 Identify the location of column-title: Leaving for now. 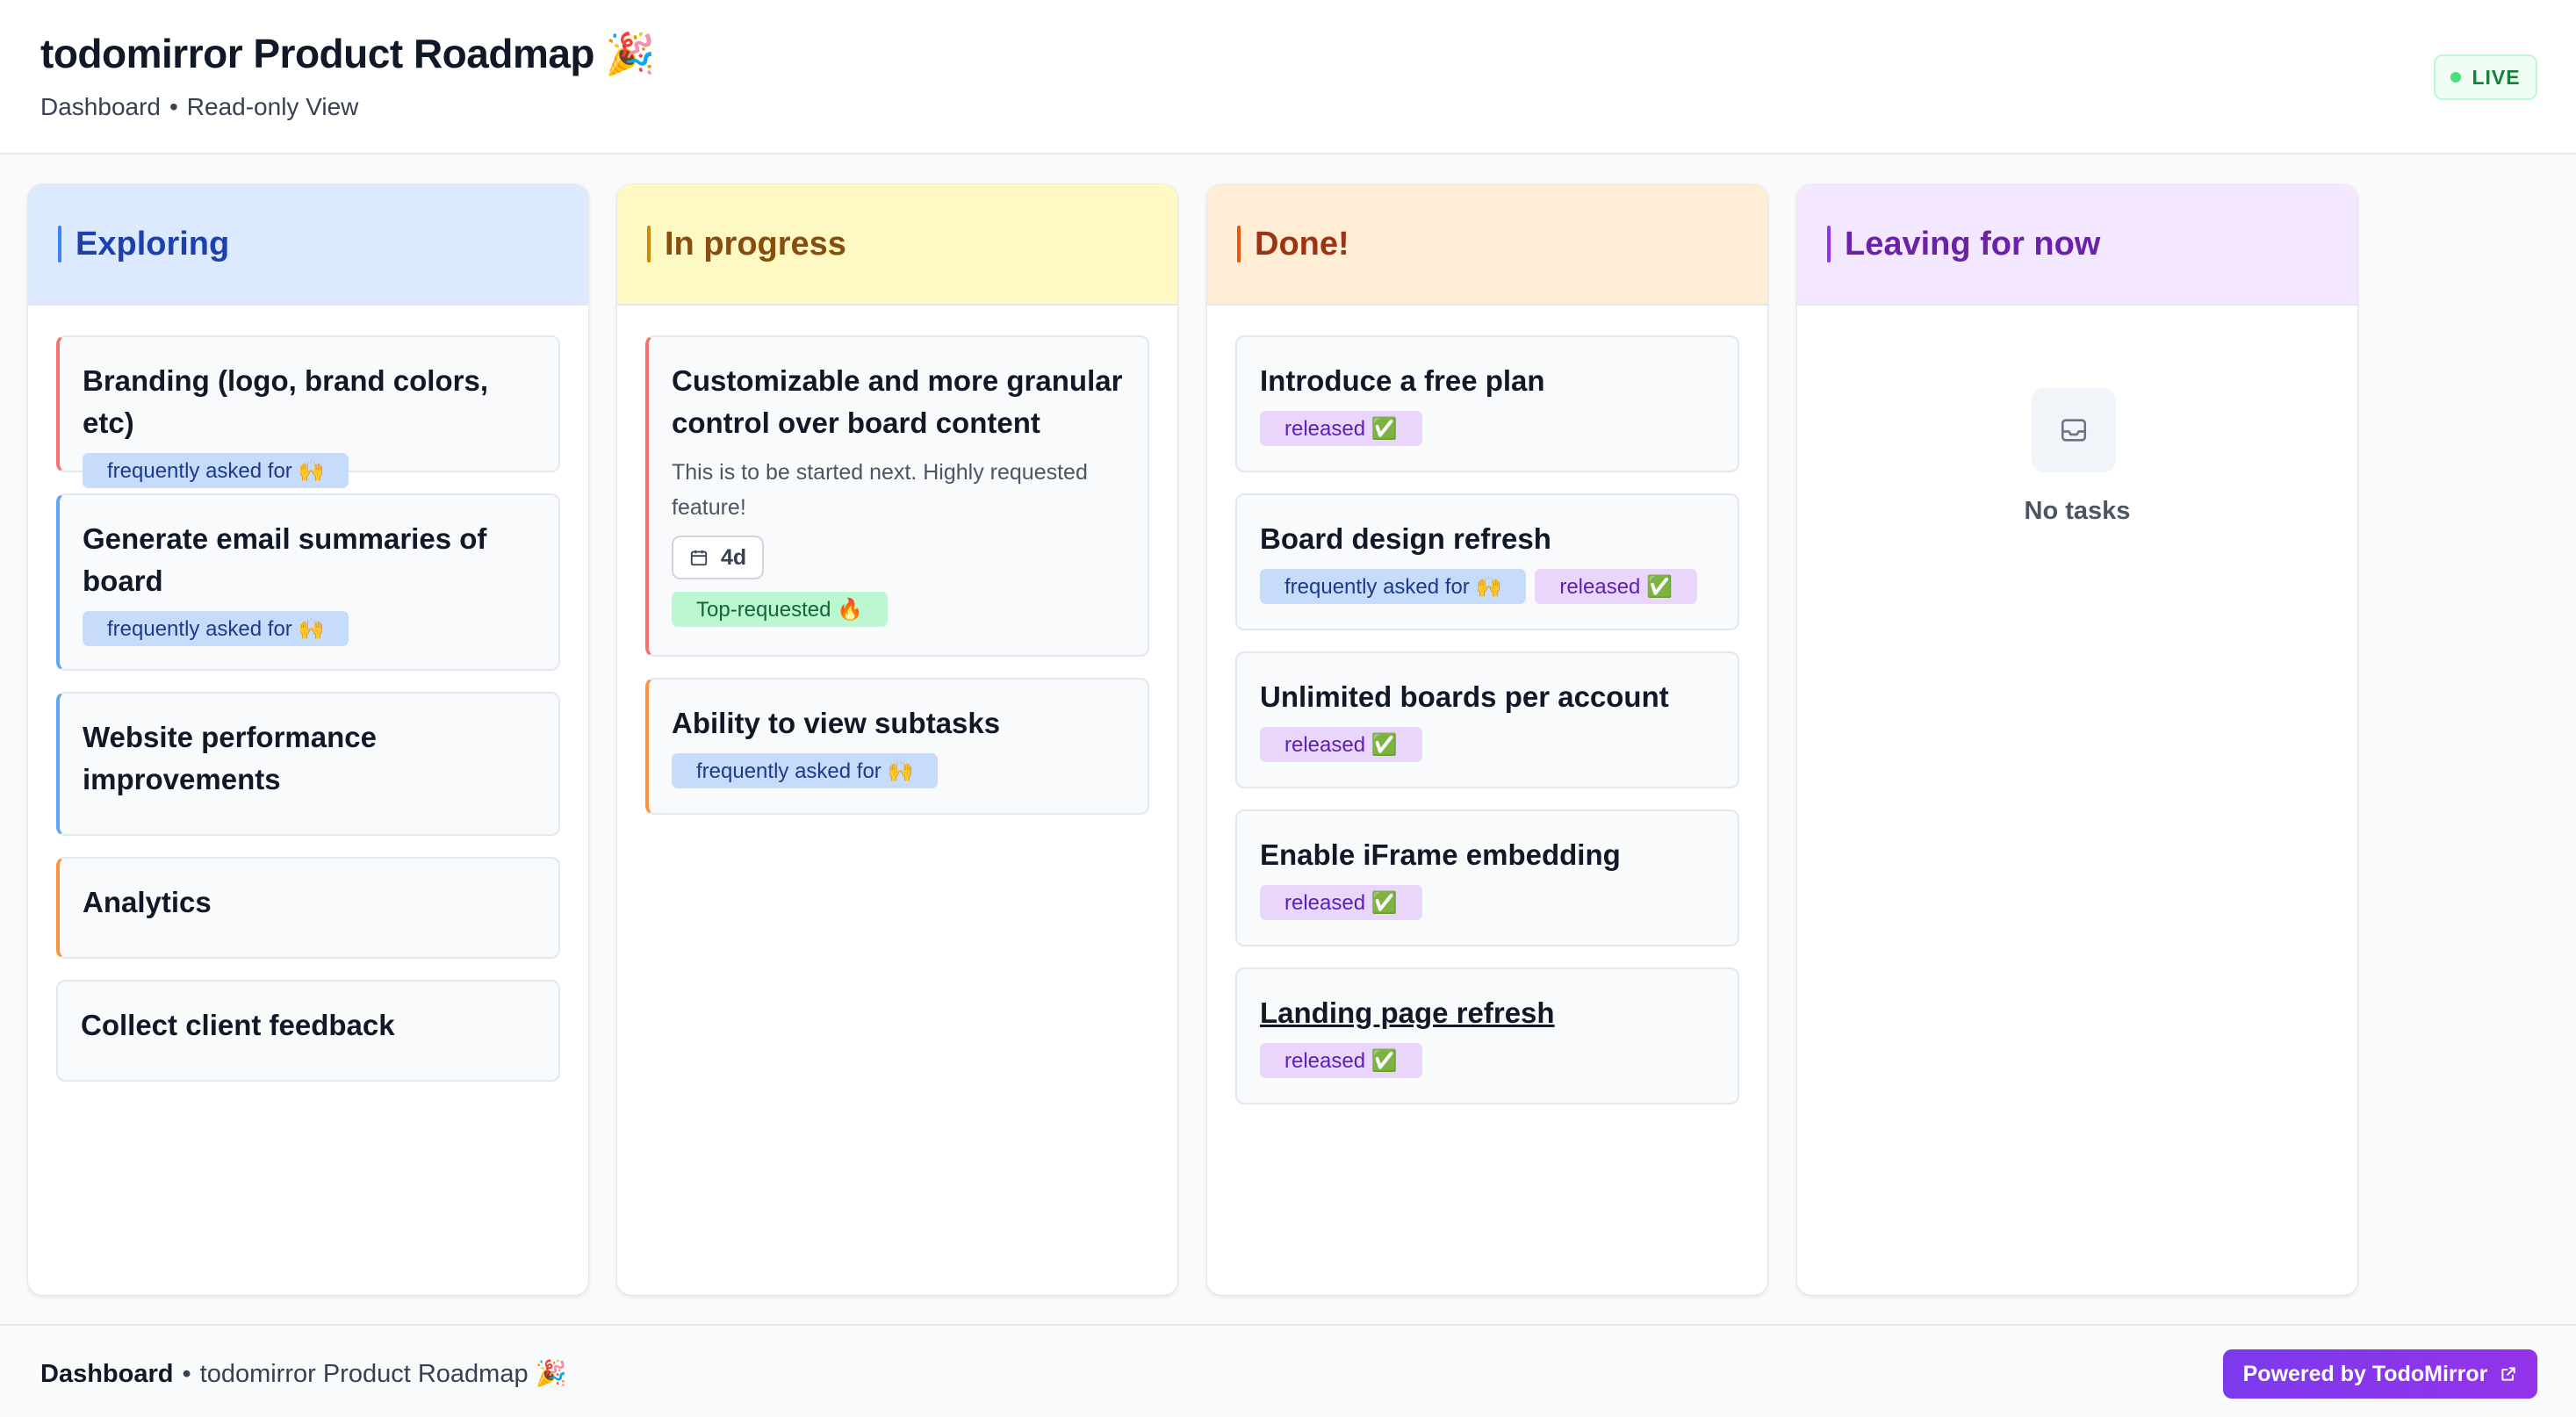
(1973, 244).